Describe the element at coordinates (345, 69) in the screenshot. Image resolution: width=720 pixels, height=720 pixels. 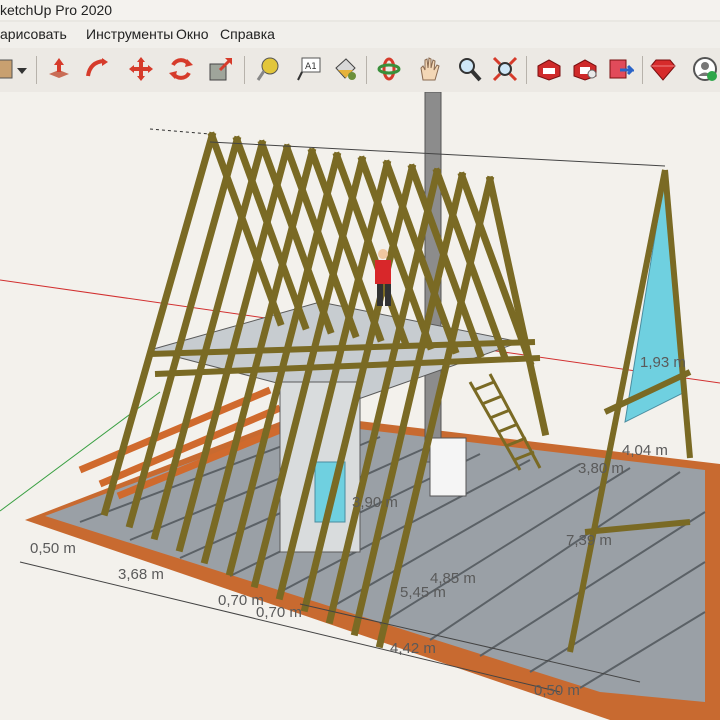
I see `paint-bucket-icon` at that location.